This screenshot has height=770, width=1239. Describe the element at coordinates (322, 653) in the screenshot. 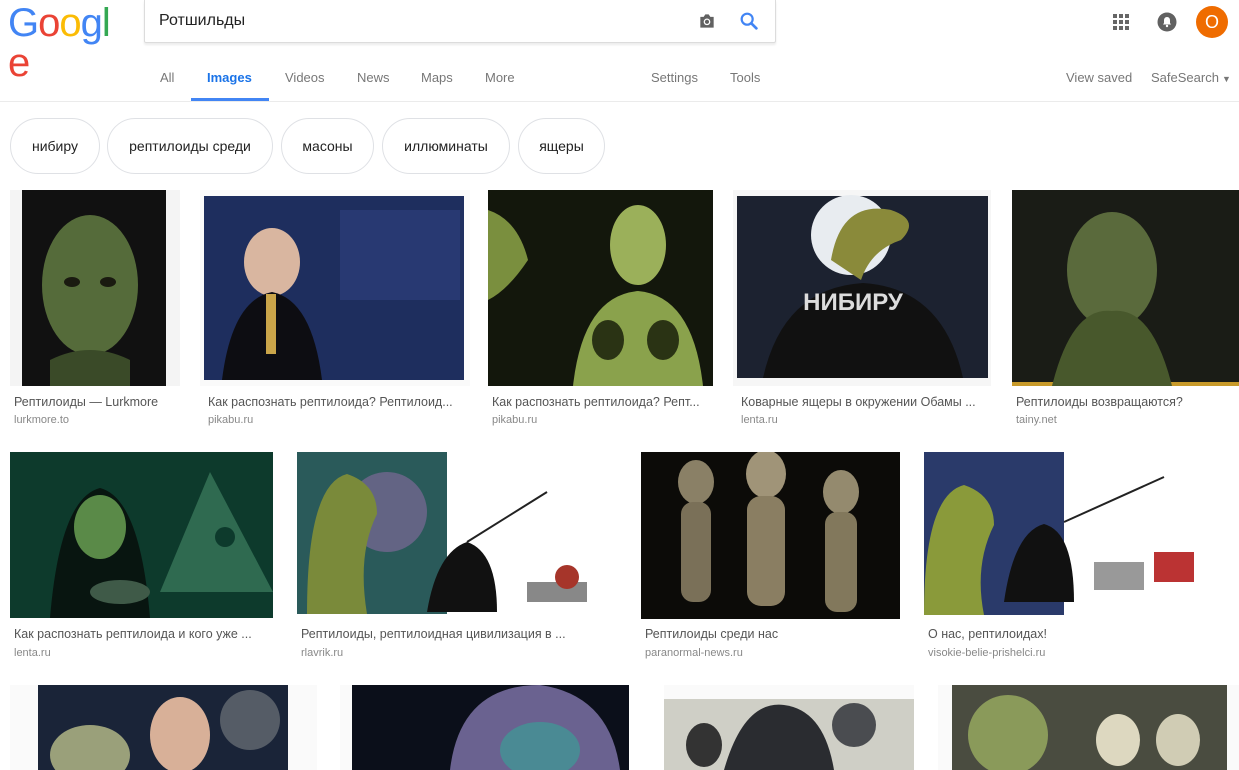

I see `result-domain: rlavrik.ru` at that location.